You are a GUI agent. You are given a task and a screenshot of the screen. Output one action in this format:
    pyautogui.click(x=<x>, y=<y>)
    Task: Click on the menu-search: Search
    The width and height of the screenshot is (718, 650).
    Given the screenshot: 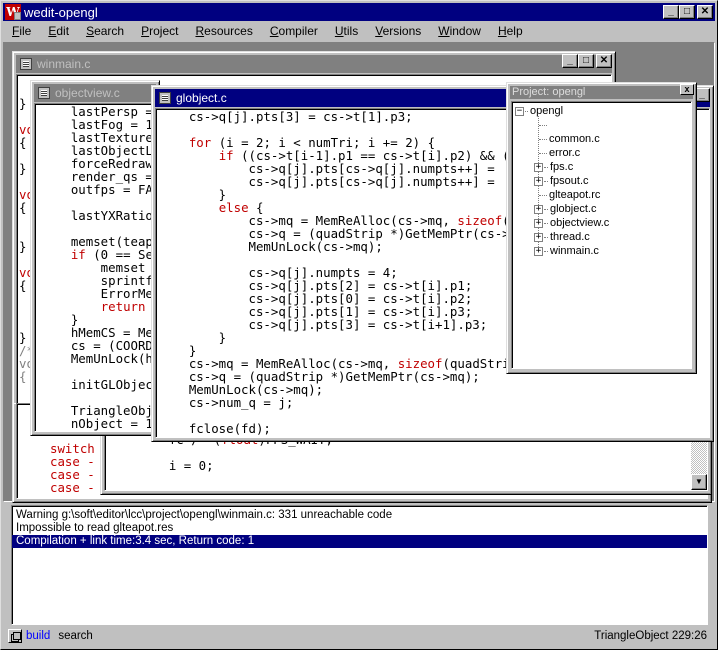 What is the action you would take?
    pyautogui.click(x=104, y=31)
    